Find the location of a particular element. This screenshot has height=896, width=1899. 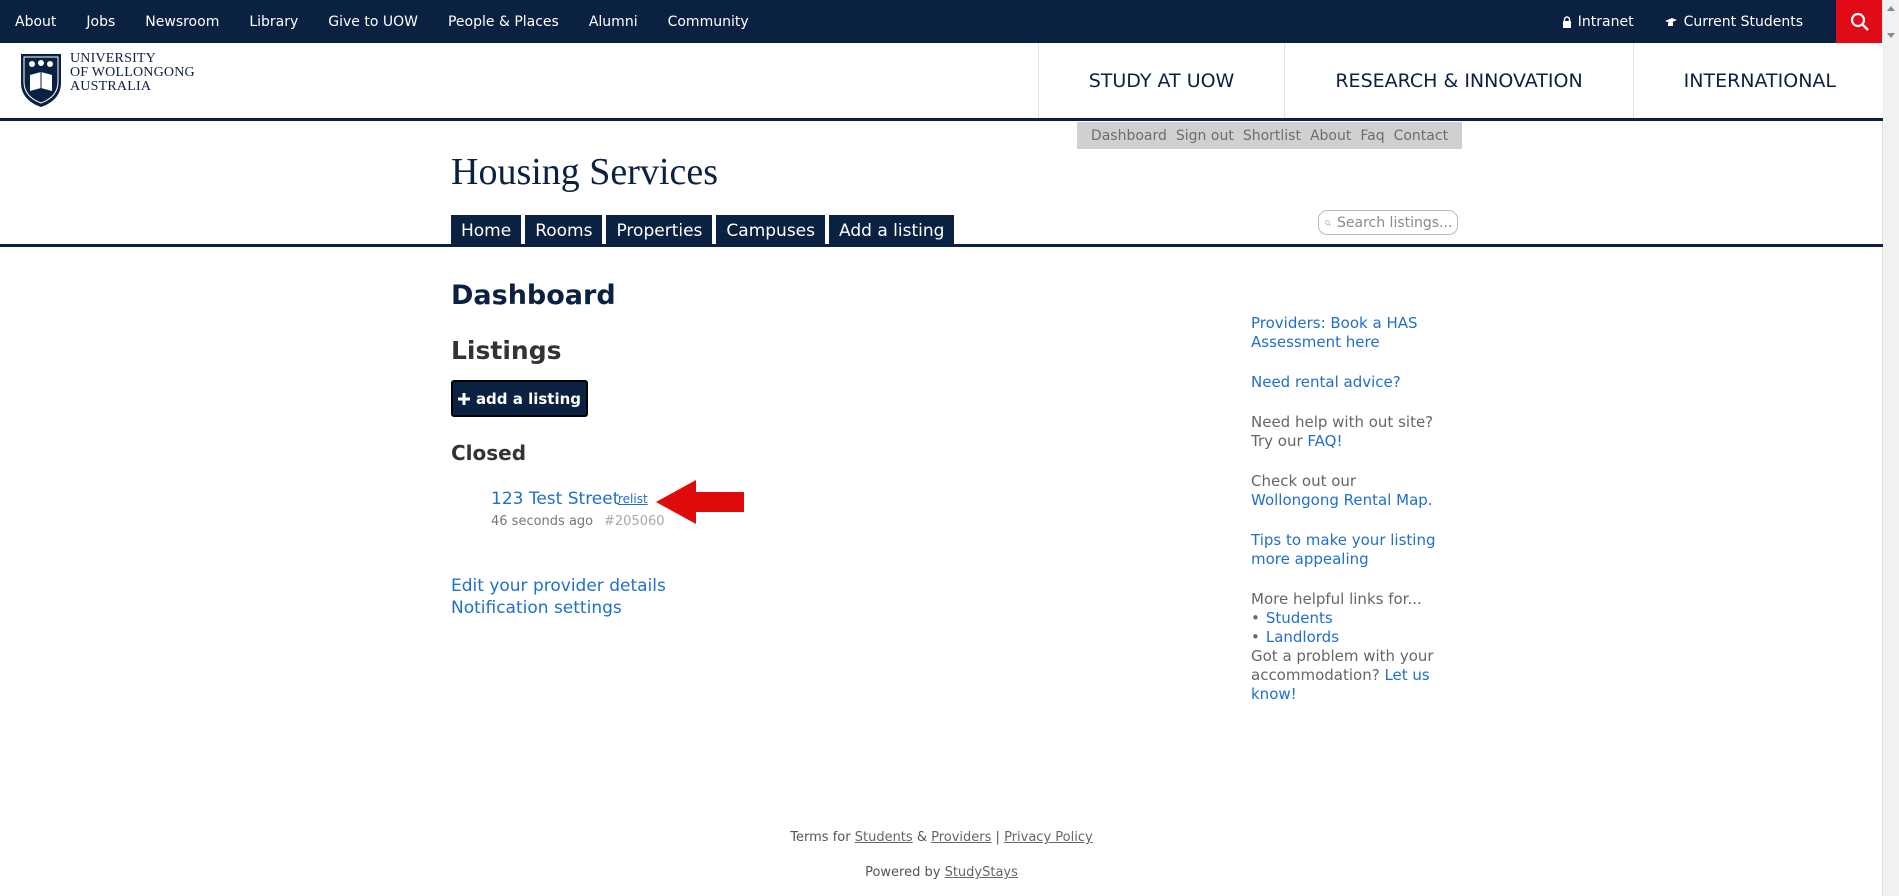

wordmark-line-2: OF WOLLONGONG is located at coordinates (132, 72).